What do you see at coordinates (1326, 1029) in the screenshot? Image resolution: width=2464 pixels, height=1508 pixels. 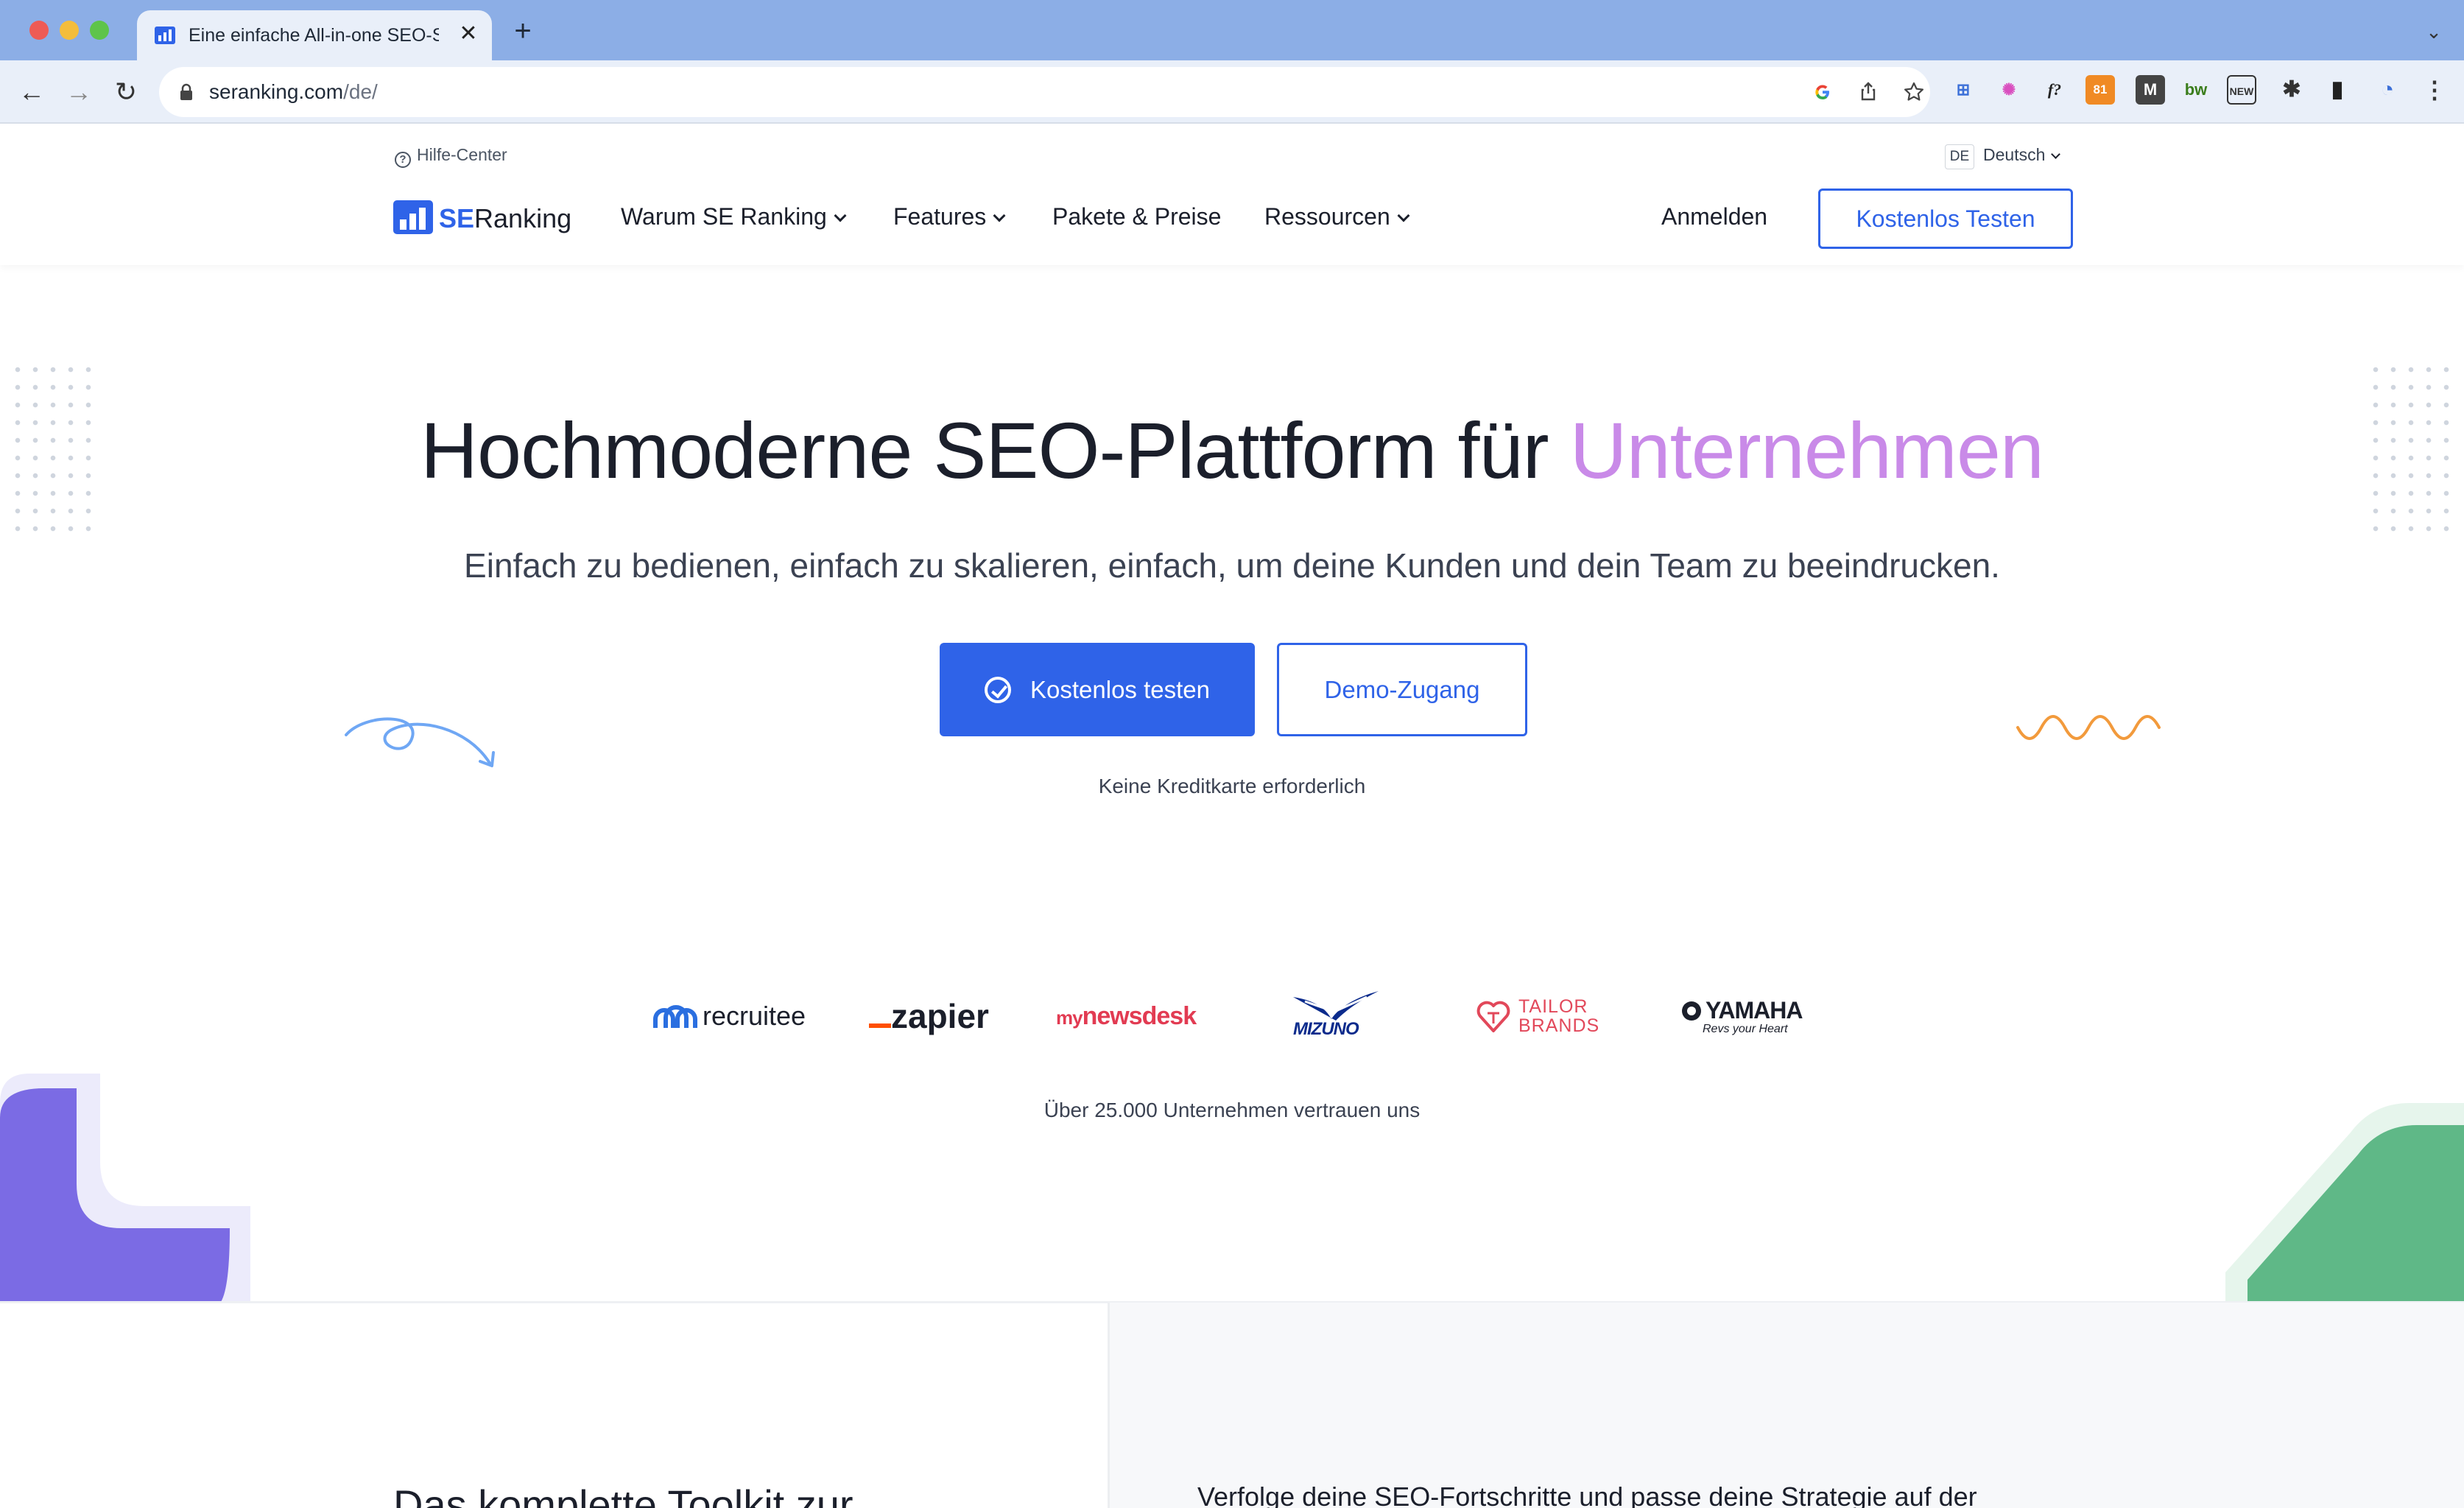 I see `mizuno-text: MIZUNO` at bounding box center [1326, 1029].